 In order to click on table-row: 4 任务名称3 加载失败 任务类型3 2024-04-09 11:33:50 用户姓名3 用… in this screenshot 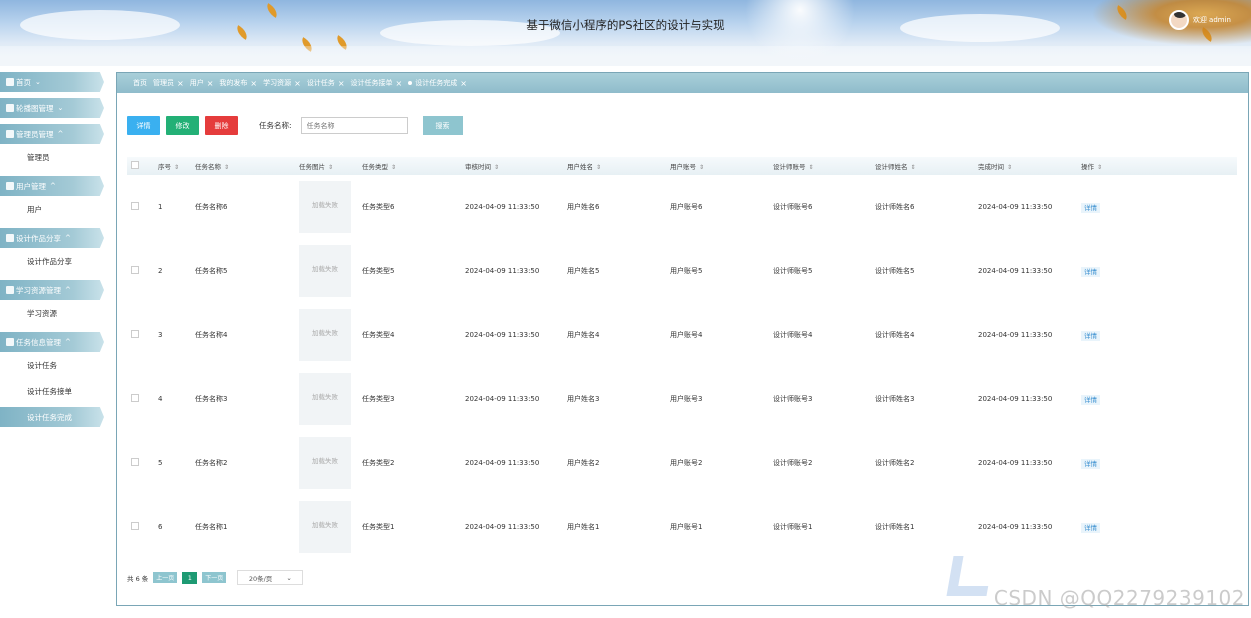, I will do `click(682, 399)`.